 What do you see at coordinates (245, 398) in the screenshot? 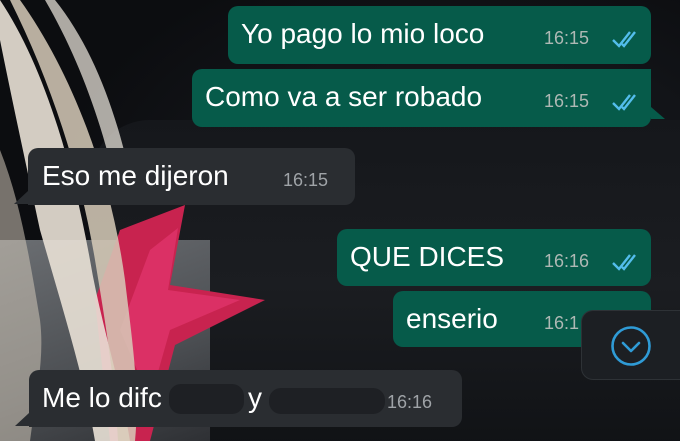
I see `message-bubble-incoming: Me lo difc y 16:16` at bounding box center [245, 398].